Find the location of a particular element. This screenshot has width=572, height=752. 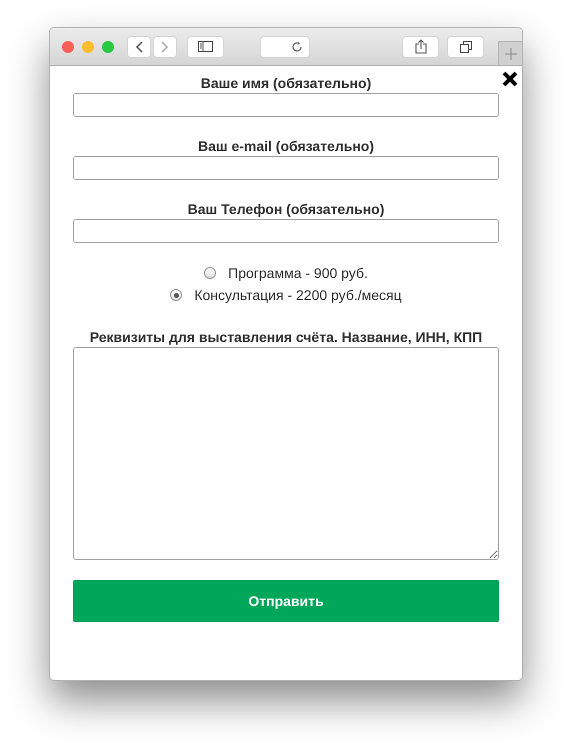

option-label: Консультация - 2200 руб./месяц is located at coordinates (298, 295).